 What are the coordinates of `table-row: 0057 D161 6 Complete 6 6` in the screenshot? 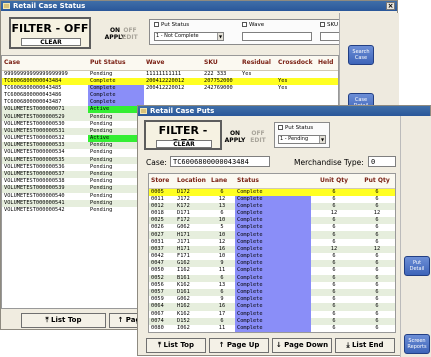 It's located at (272, 292).